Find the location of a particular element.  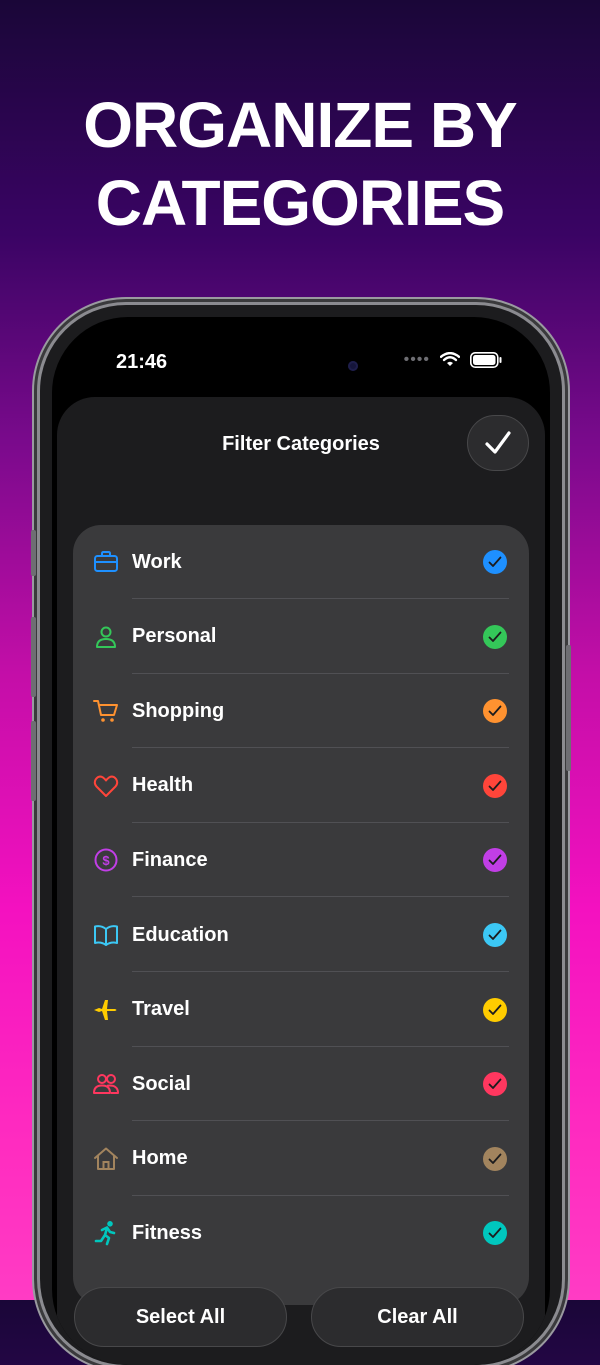

cart-icon is located at coordinates (105, 711).